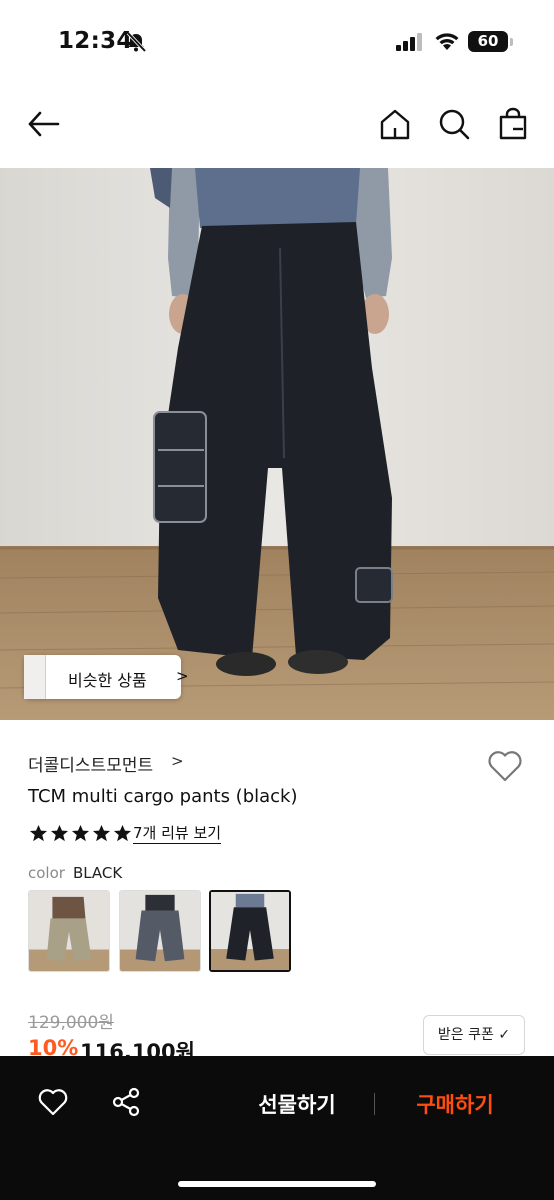  I want to click on buy-button: 구매하기, so click(455, 1104).